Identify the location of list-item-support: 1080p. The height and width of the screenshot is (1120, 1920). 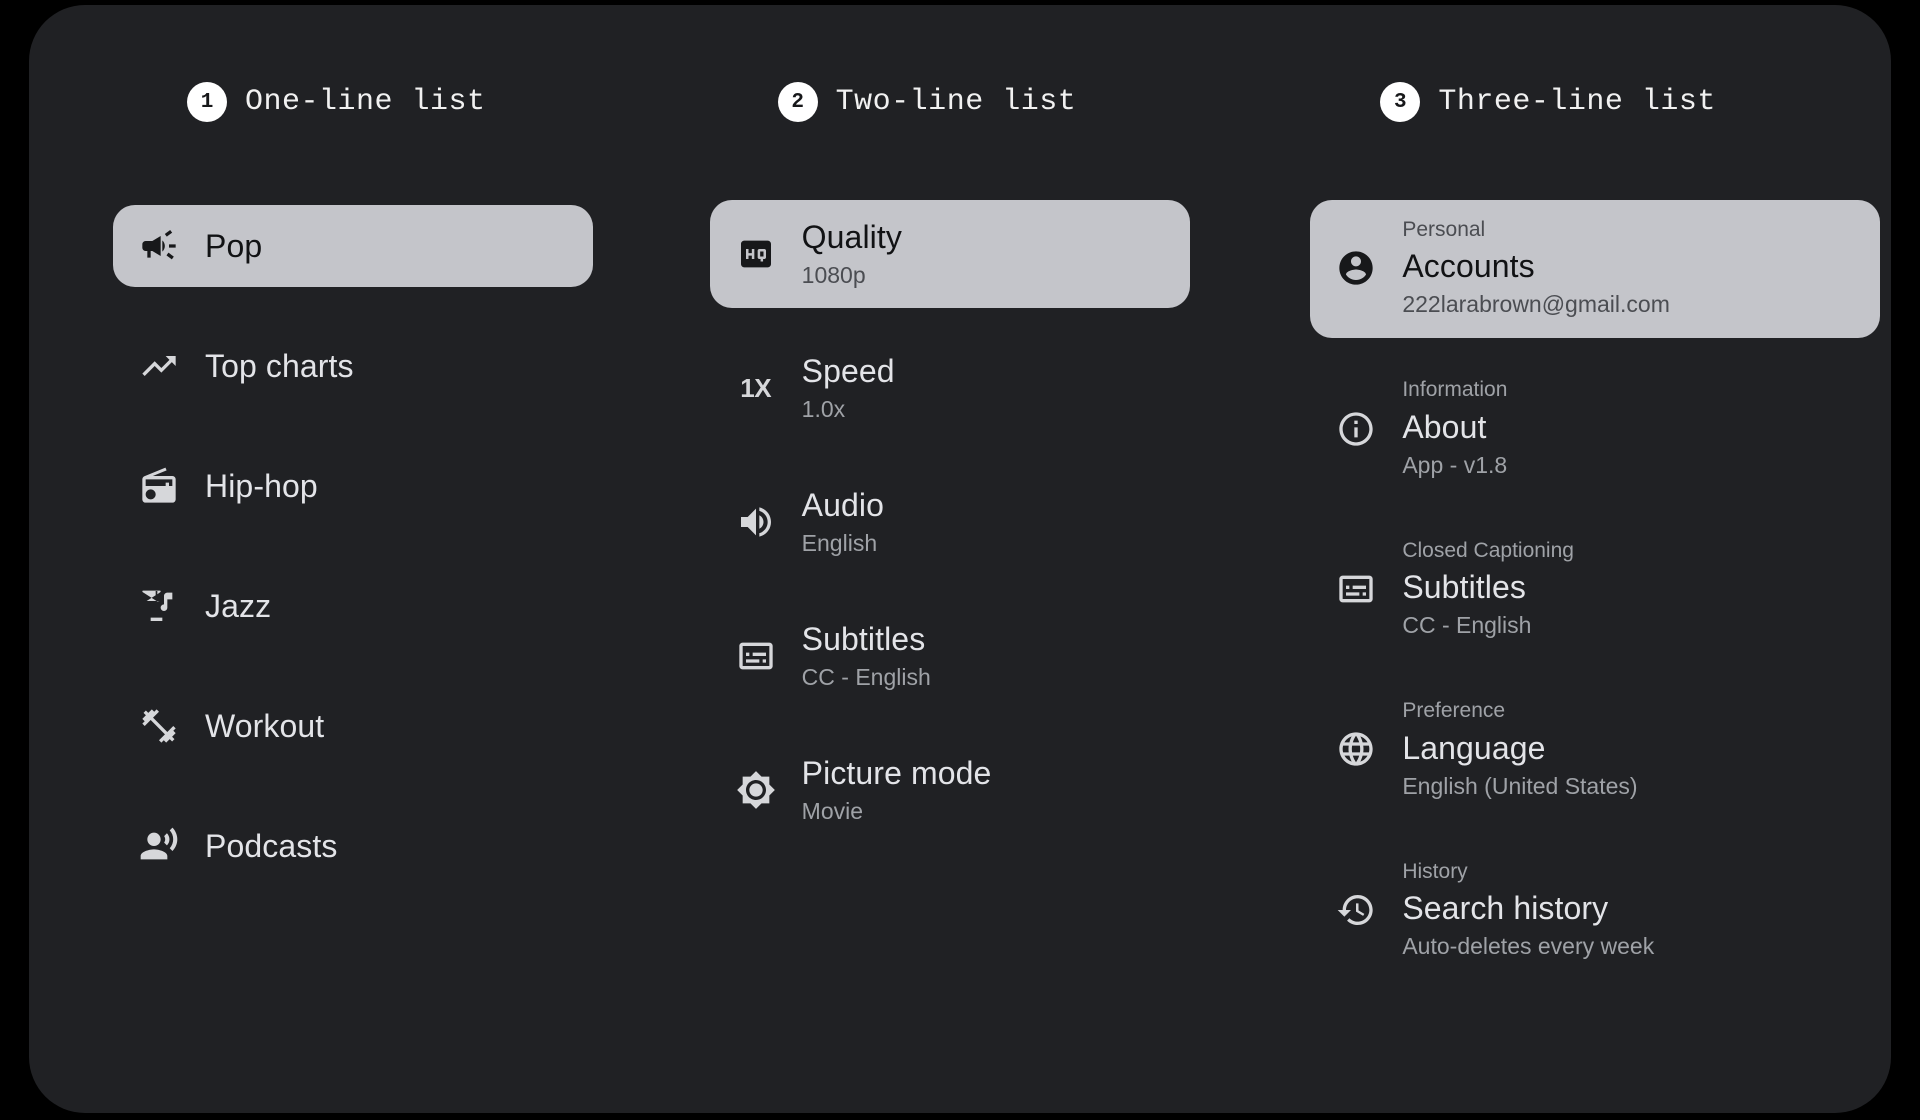
(833, 274).